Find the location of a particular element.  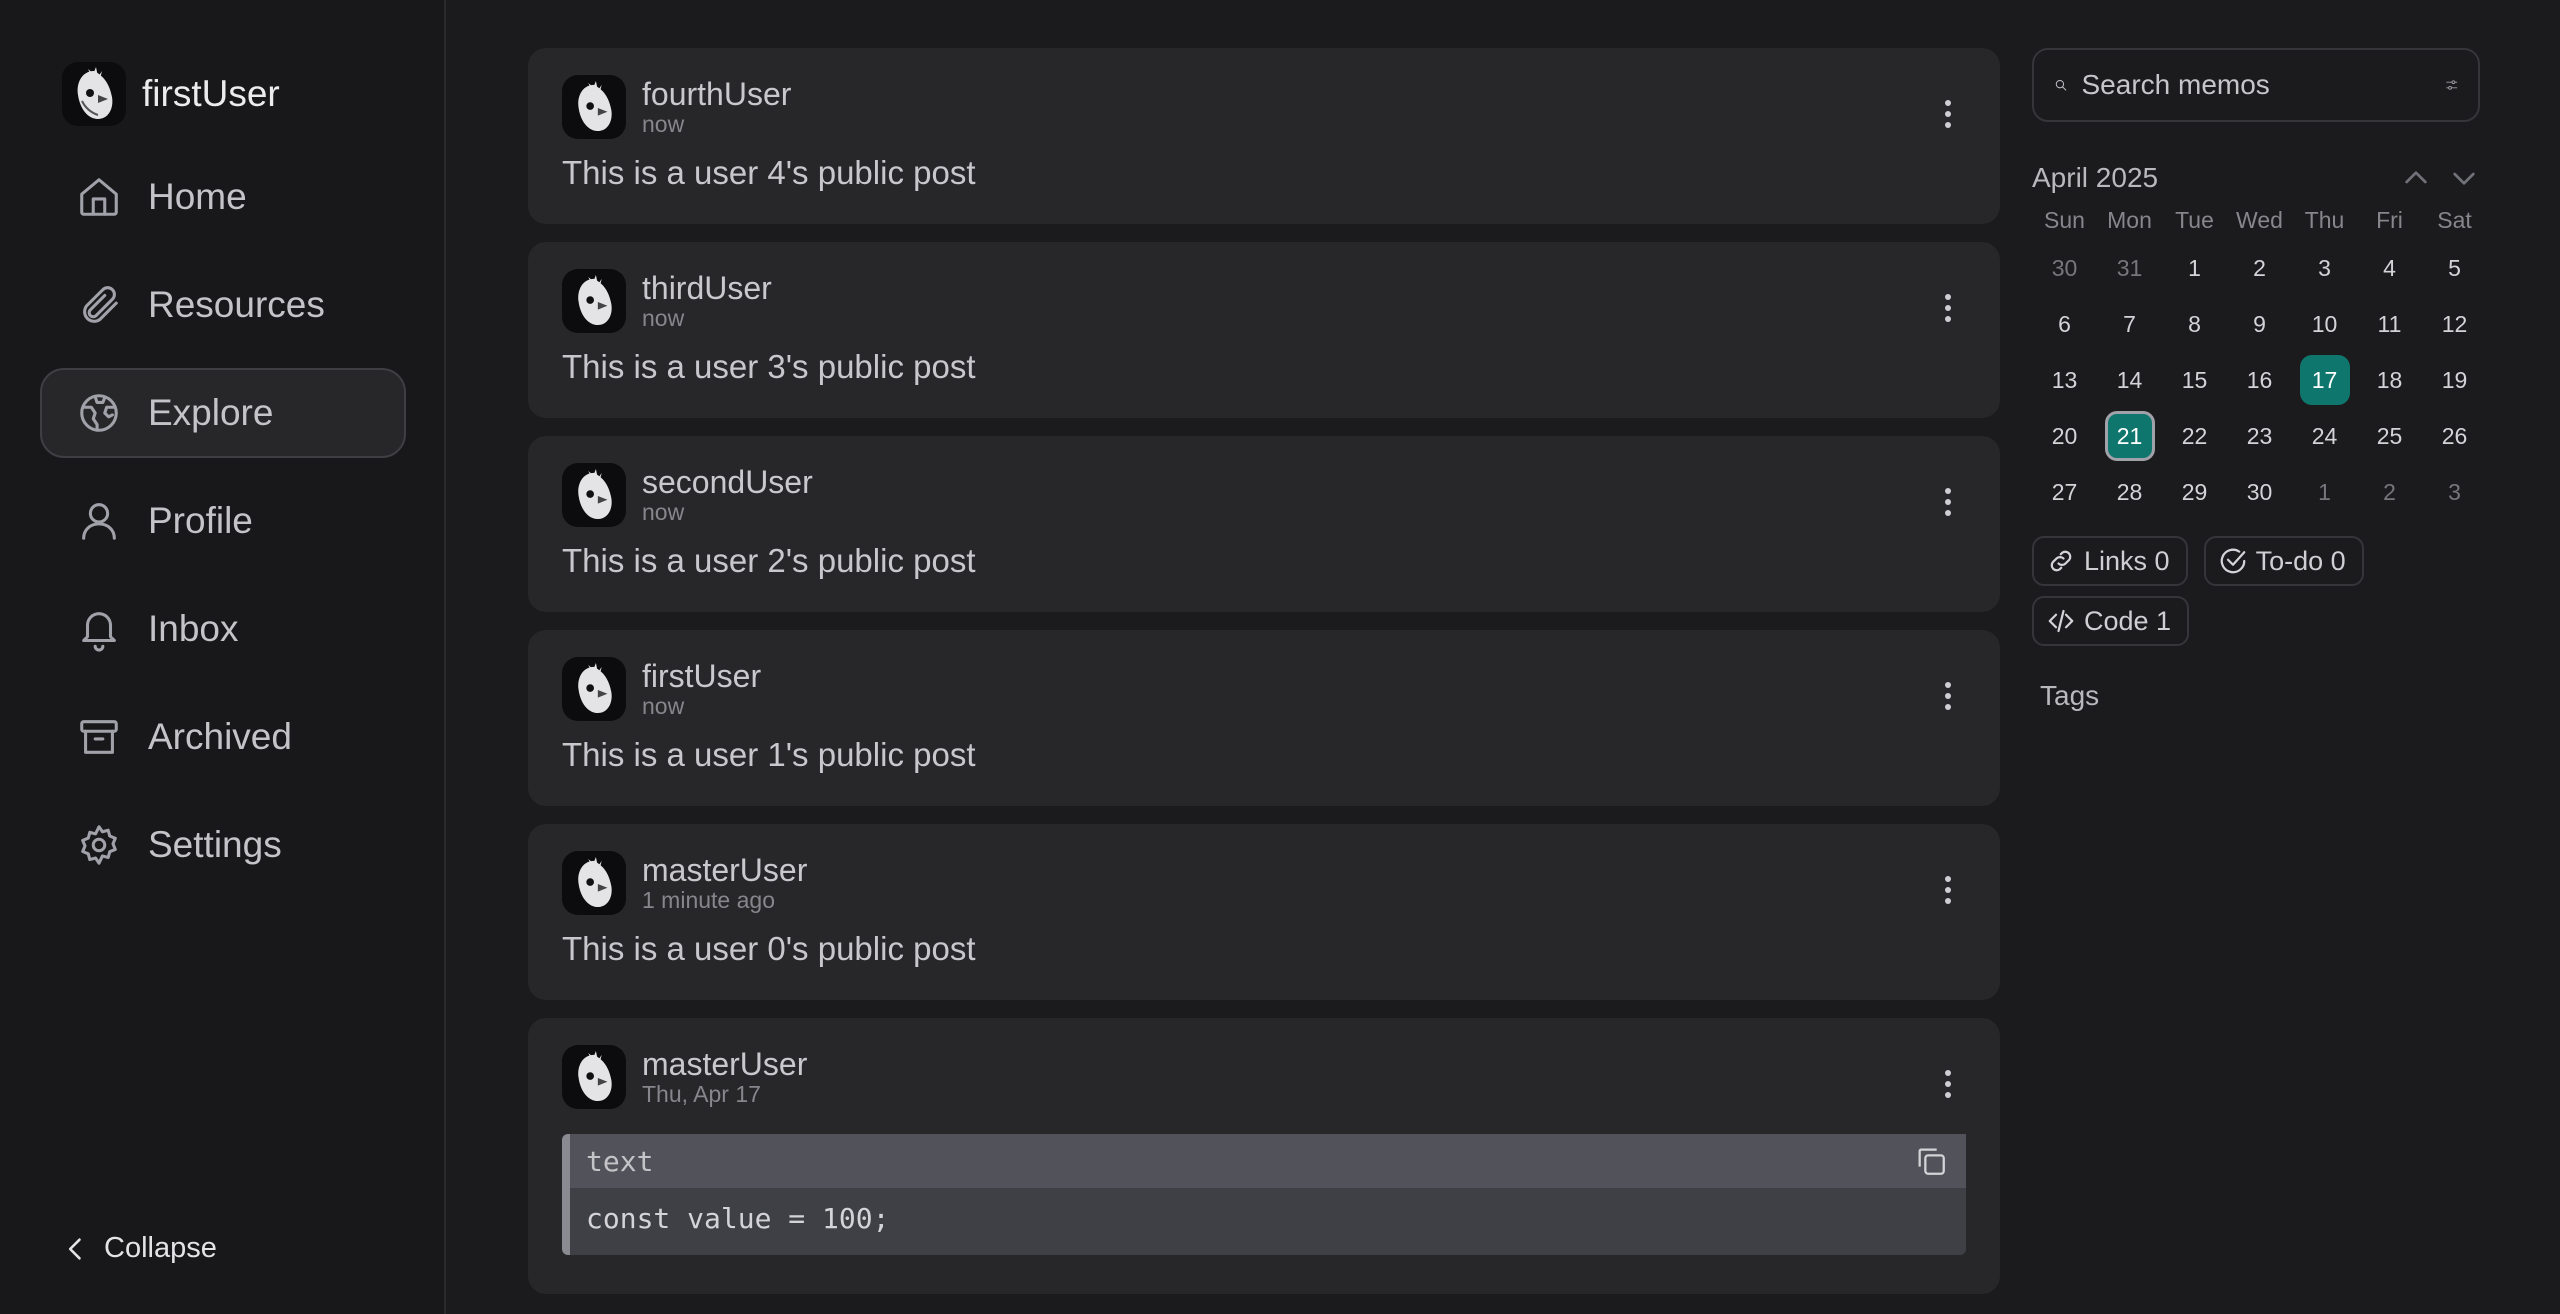

calendar-weekdays: Sun Mon Tue Wed Thu Fri Sat is located at coordinates (2256, 220).